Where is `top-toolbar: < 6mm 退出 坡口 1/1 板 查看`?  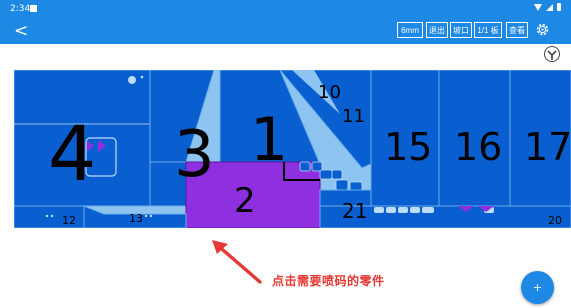 top-toolbar: < 6mm 退出 坡口 1/1 板 查看 is located at coordinates (285, 31).